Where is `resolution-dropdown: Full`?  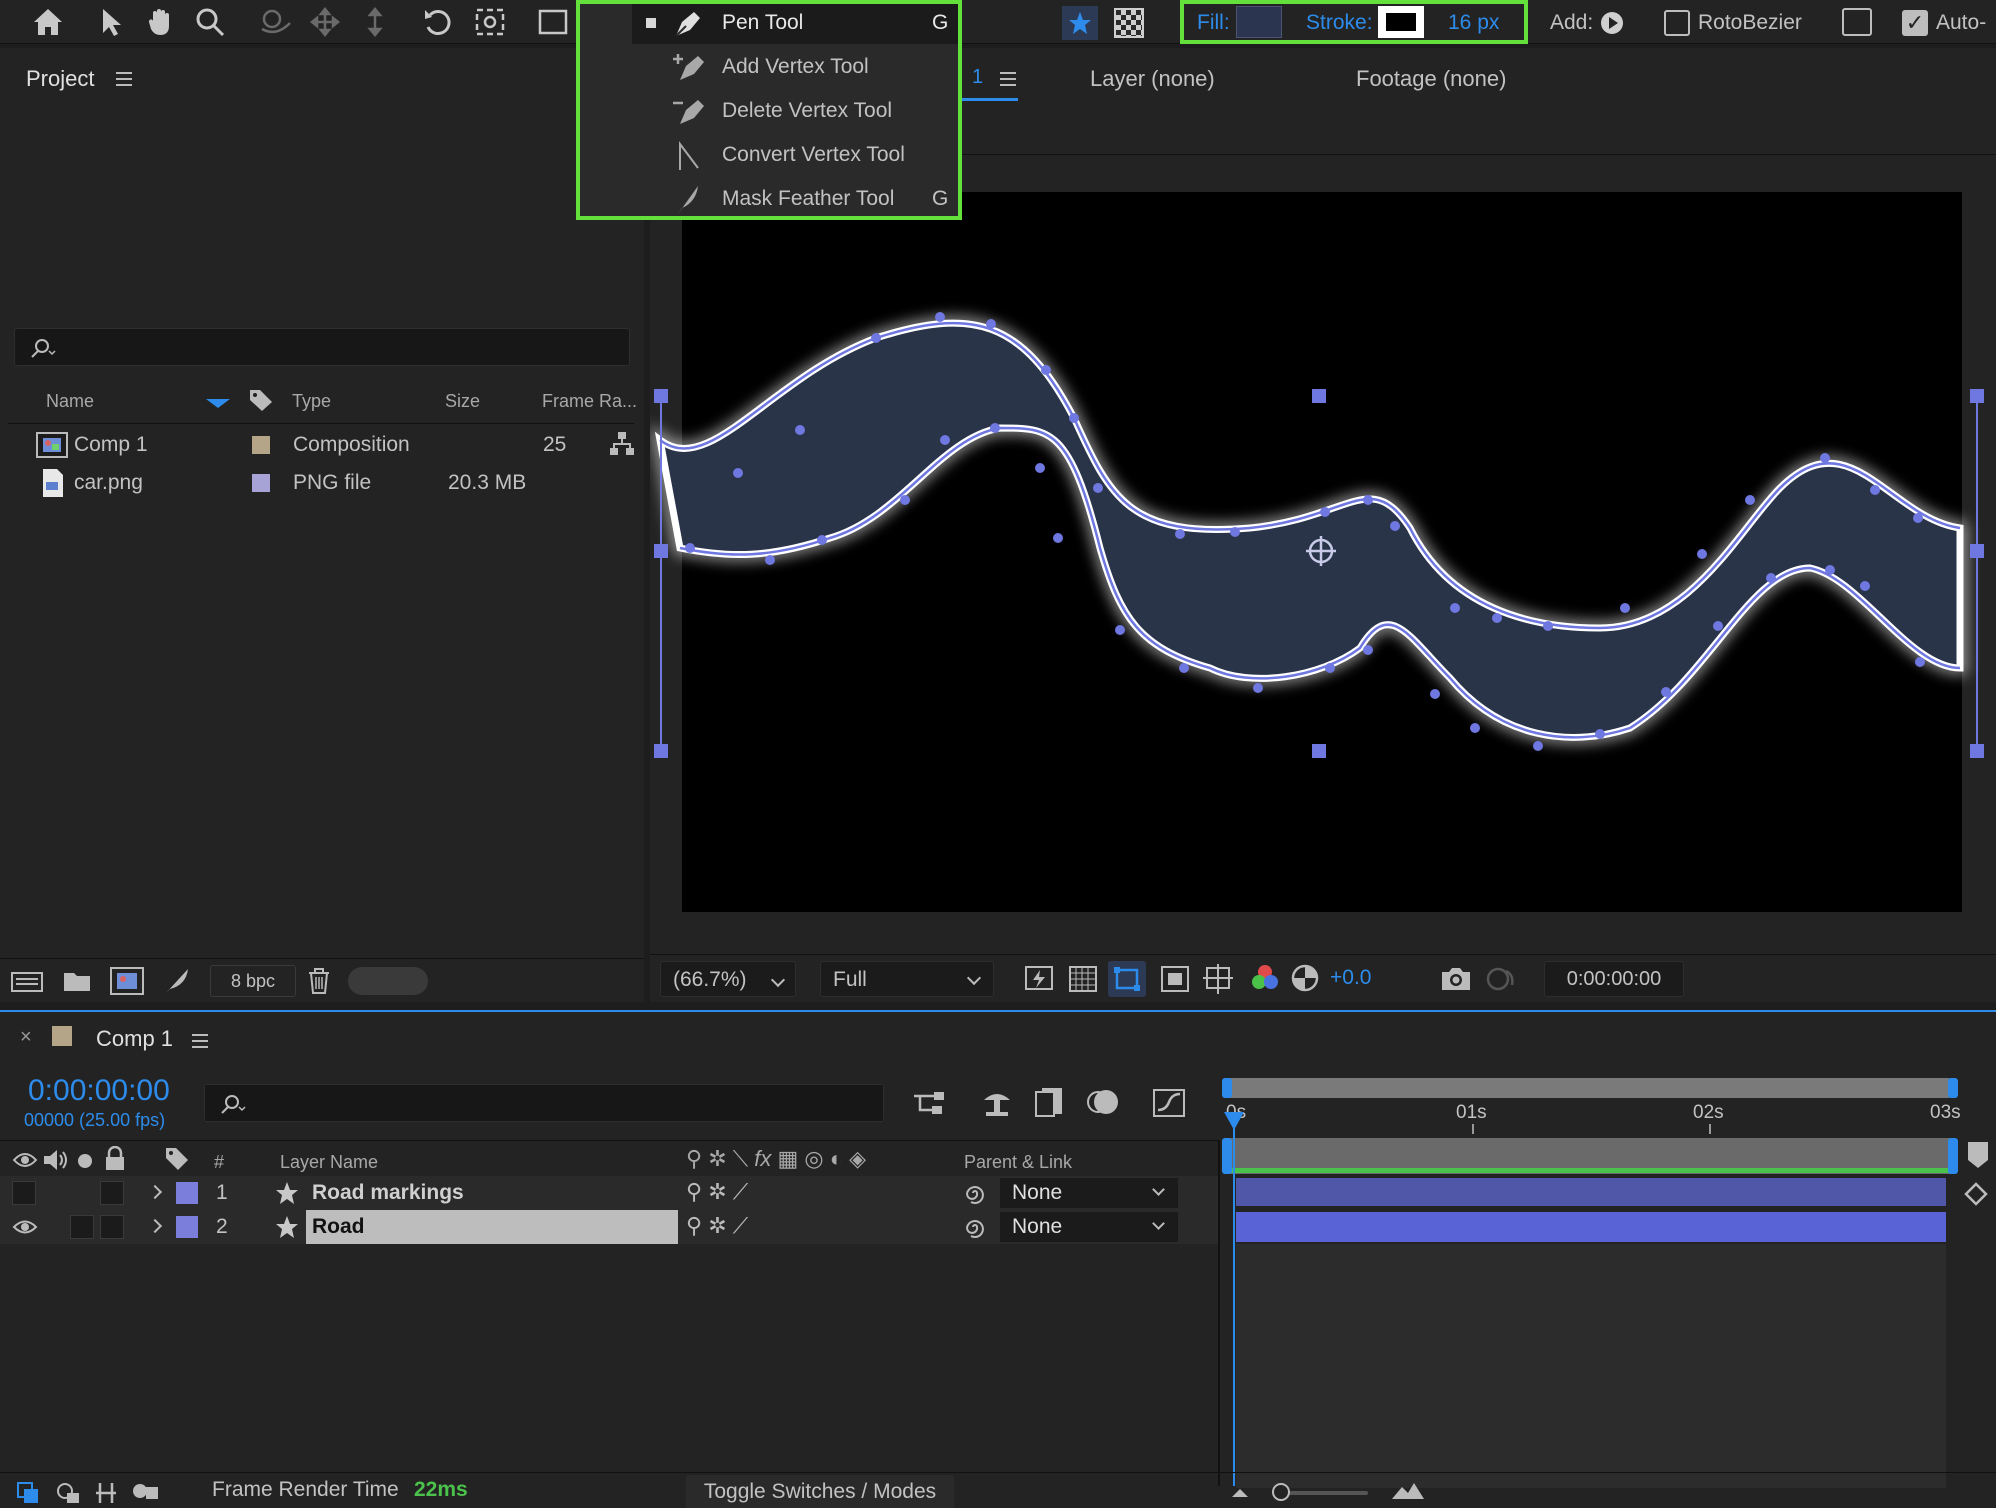
resolution-dropdown: Full is located at coordinates (907, 979).